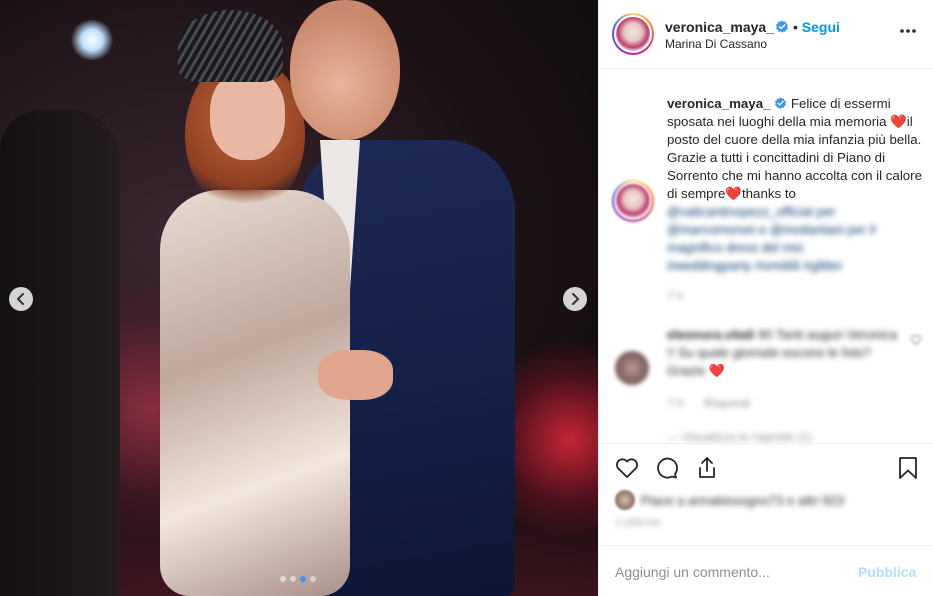 This screenshot has height=596, width=933. Describe the element at coordinates (255, 393) in the screenshot. I see `bride-dress` at that location.